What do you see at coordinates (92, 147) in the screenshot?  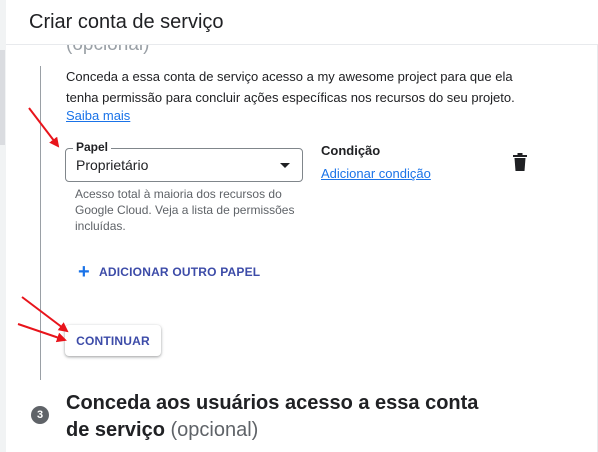 I see `role-select-label: Papel` at bounding box center [92, 147].